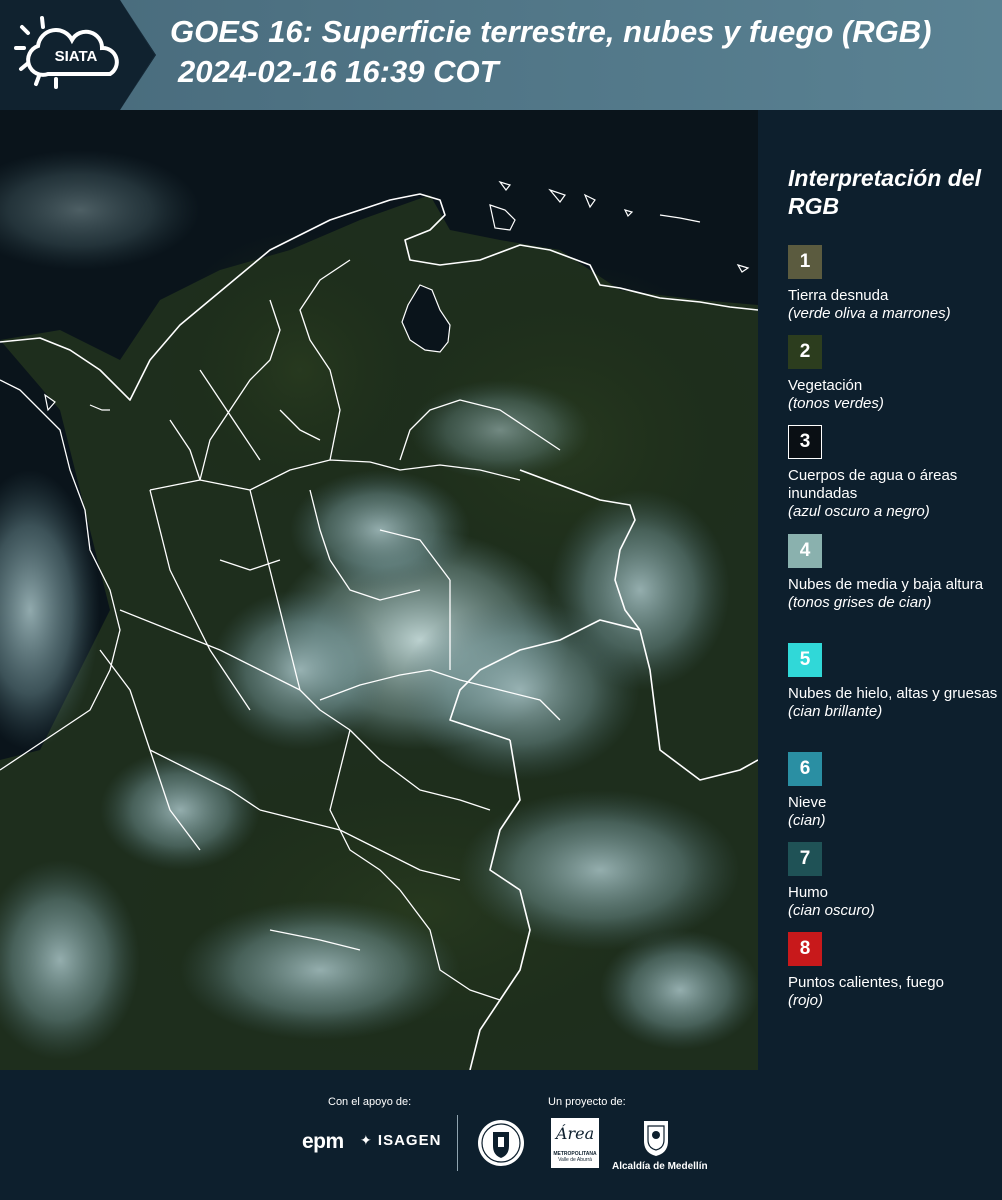 The width and height of the screenshot is (1002, 1200). Describe the element at coordinates (323, 1141) in the screenshot. I see `epm-logo: epm` at that location.